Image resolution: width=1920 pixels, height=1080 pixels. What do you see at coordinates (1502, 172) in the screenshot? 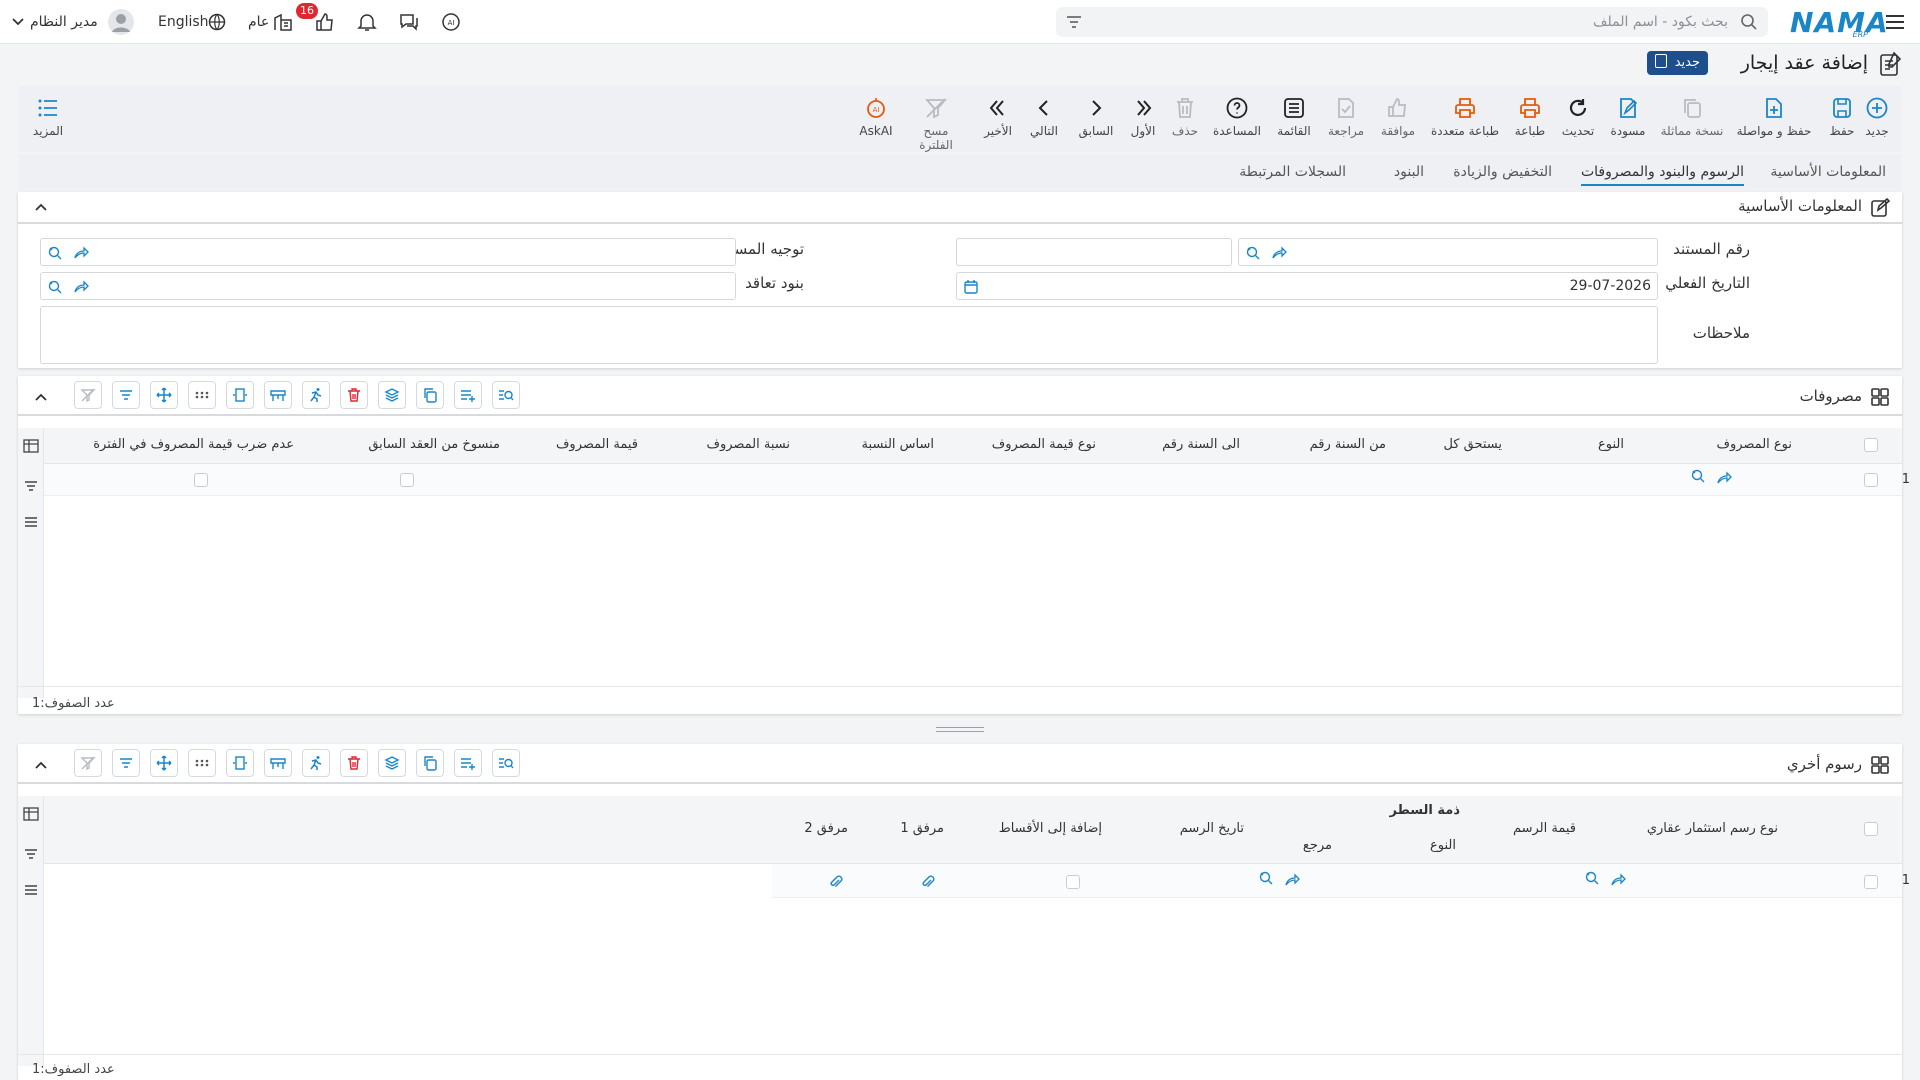
I see `tab-discount-increase: التخفيض والزيادة` at bounding box center [1502, 172].